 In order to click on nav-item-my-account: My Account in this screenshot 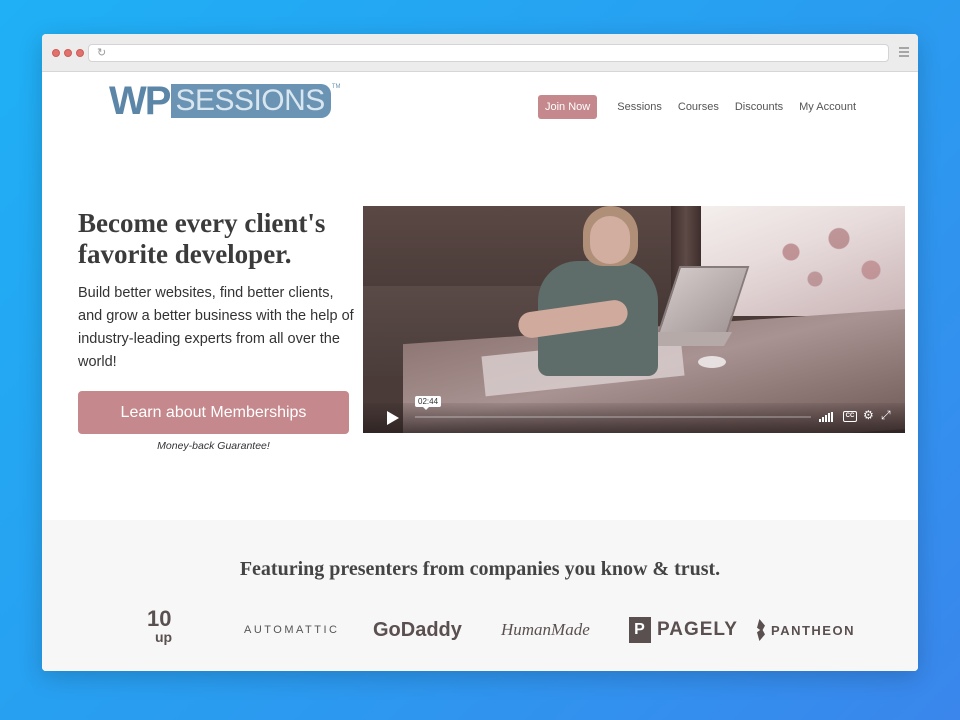, I will do `click(827, 107)`.